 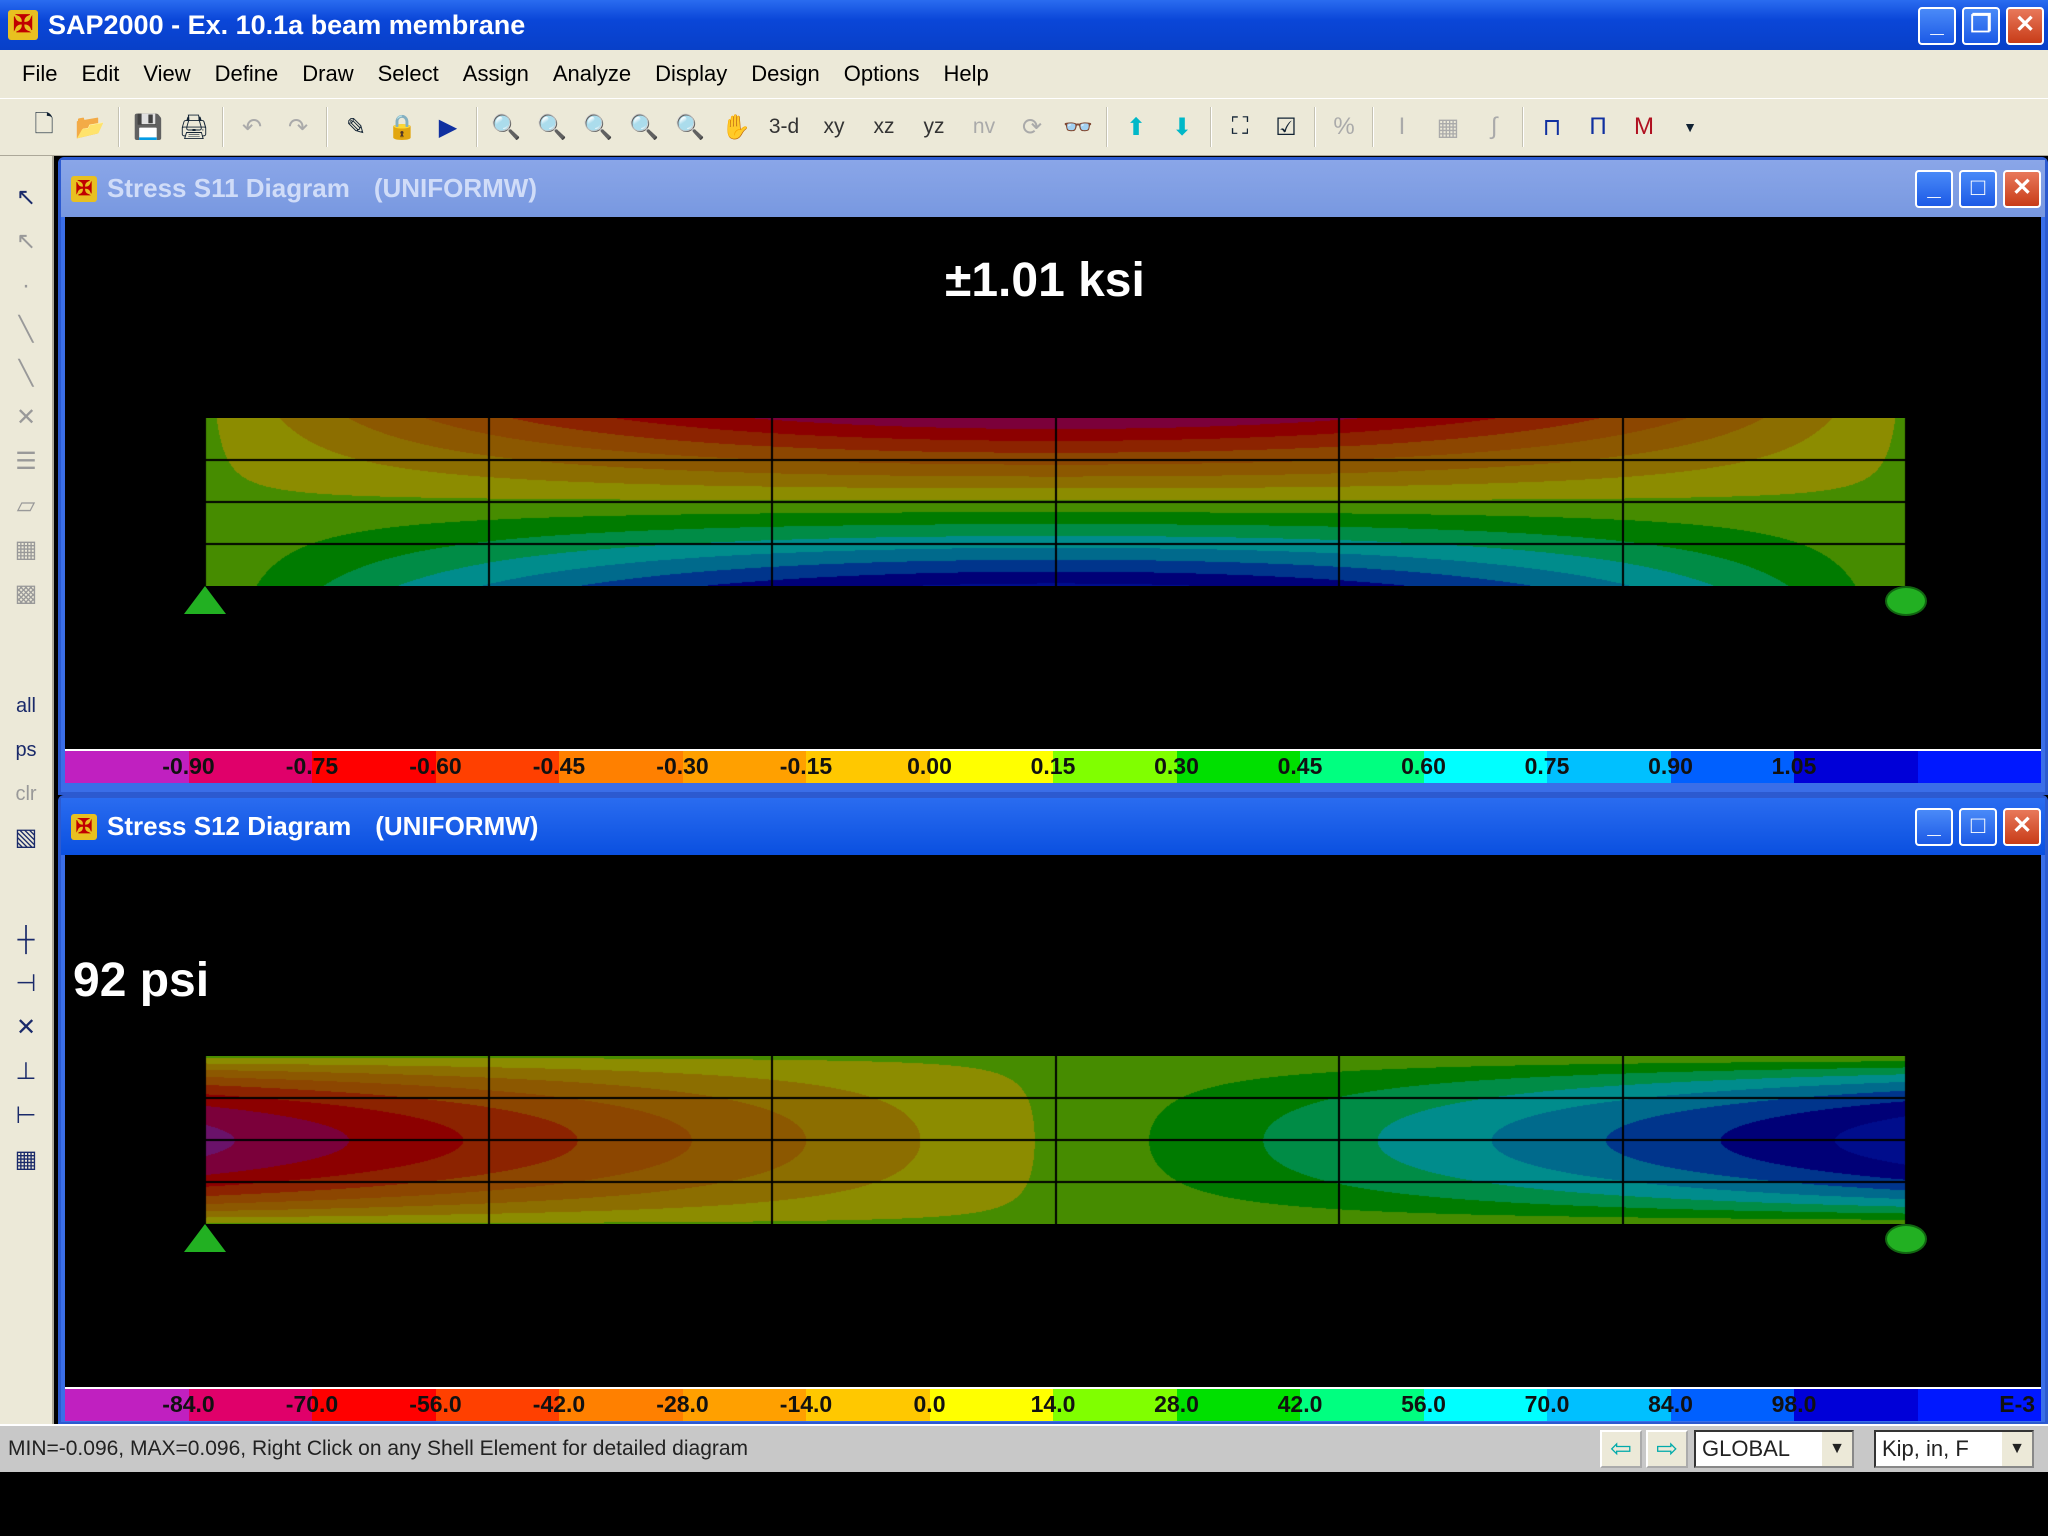 I want to click on quick-area-icon: ▩, so click(x=26, y=594).